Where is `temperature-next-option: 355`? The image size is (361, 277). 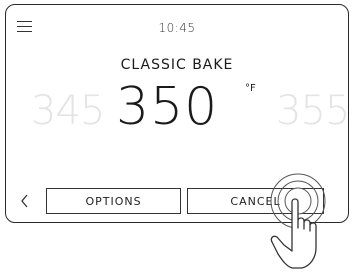 temperature-next-option: 355 is located at coordinates (312, 111).